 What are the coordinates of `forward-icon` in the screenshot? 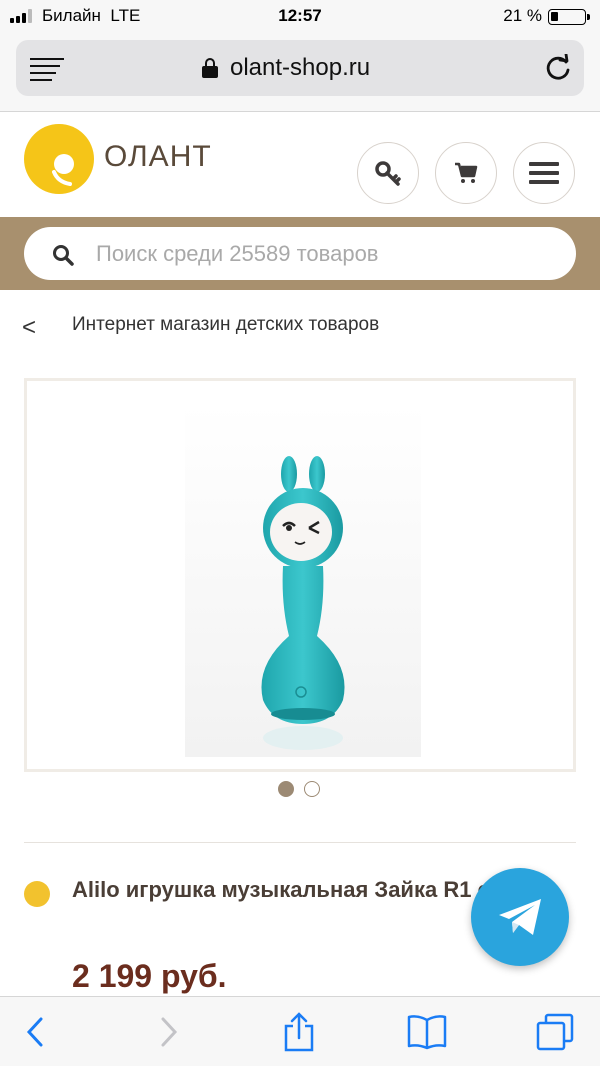 It's located at (169, 1032).